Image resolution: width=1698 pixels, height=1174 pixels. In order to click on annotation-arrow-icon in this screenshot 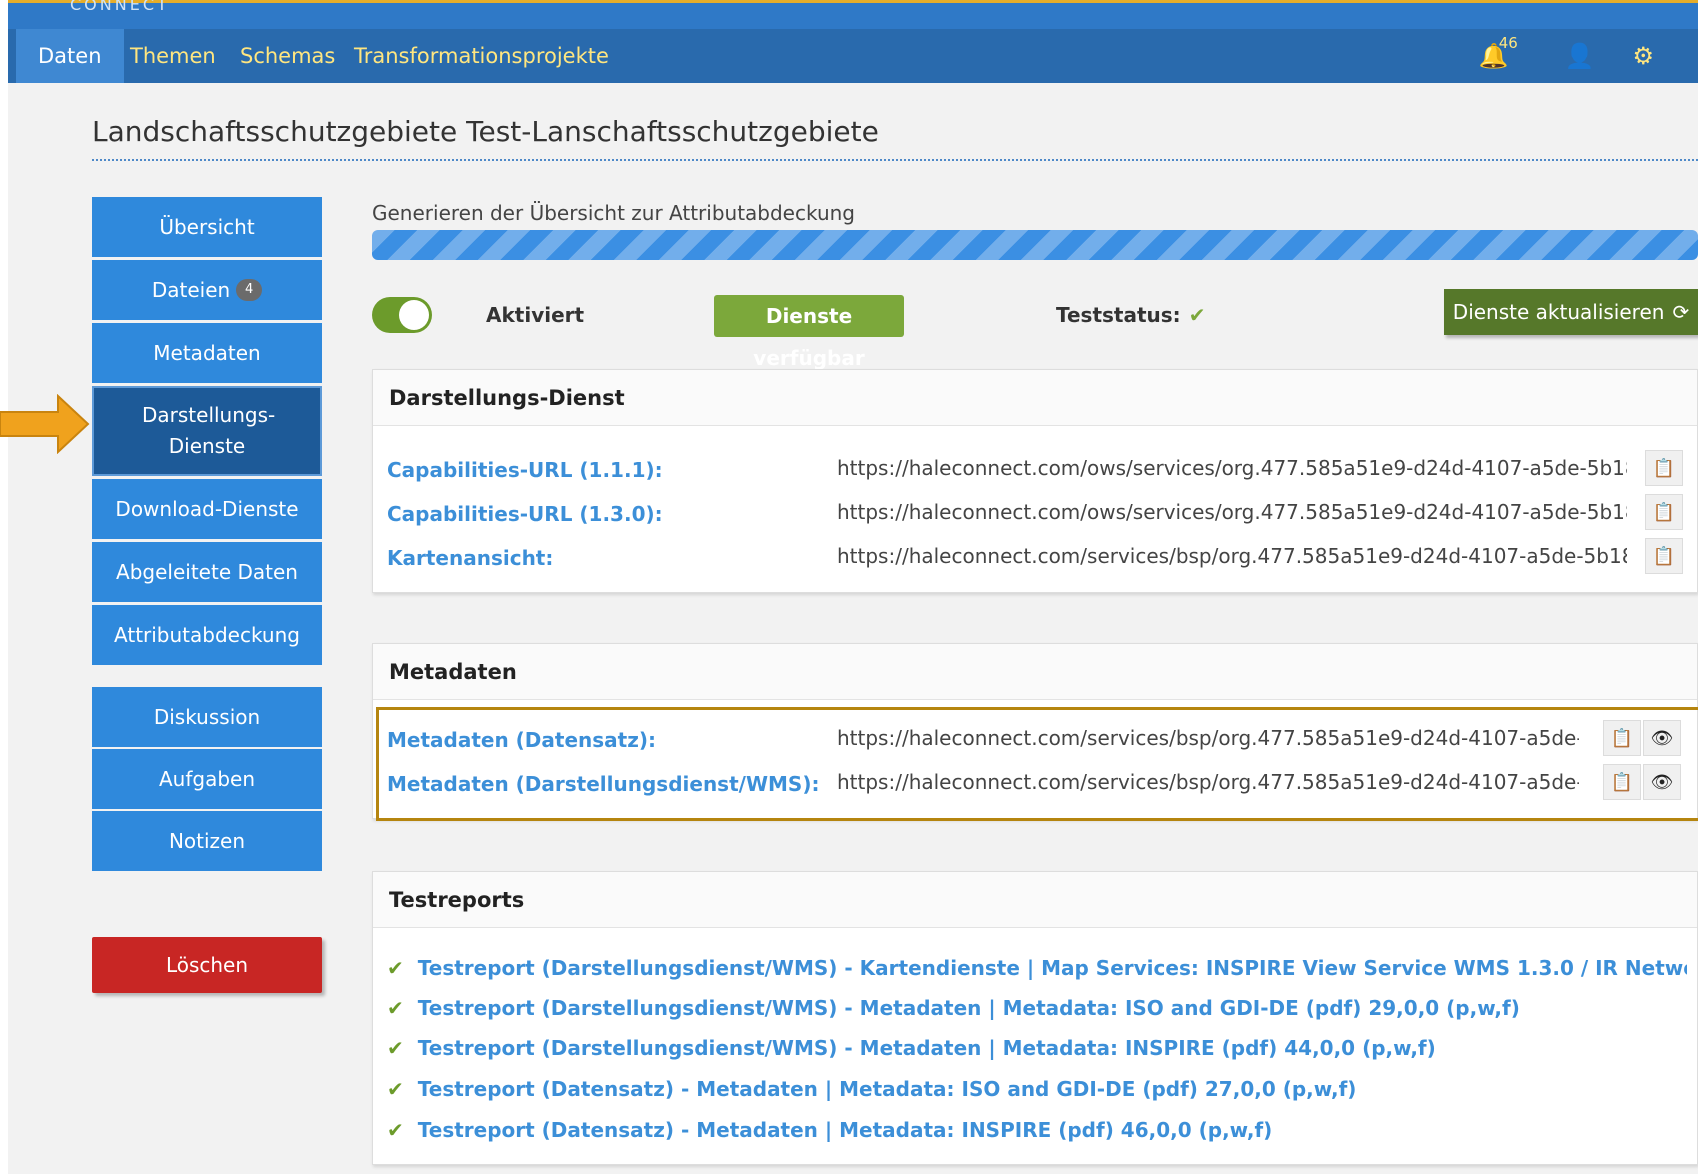, I will do `click(45, 424)`.